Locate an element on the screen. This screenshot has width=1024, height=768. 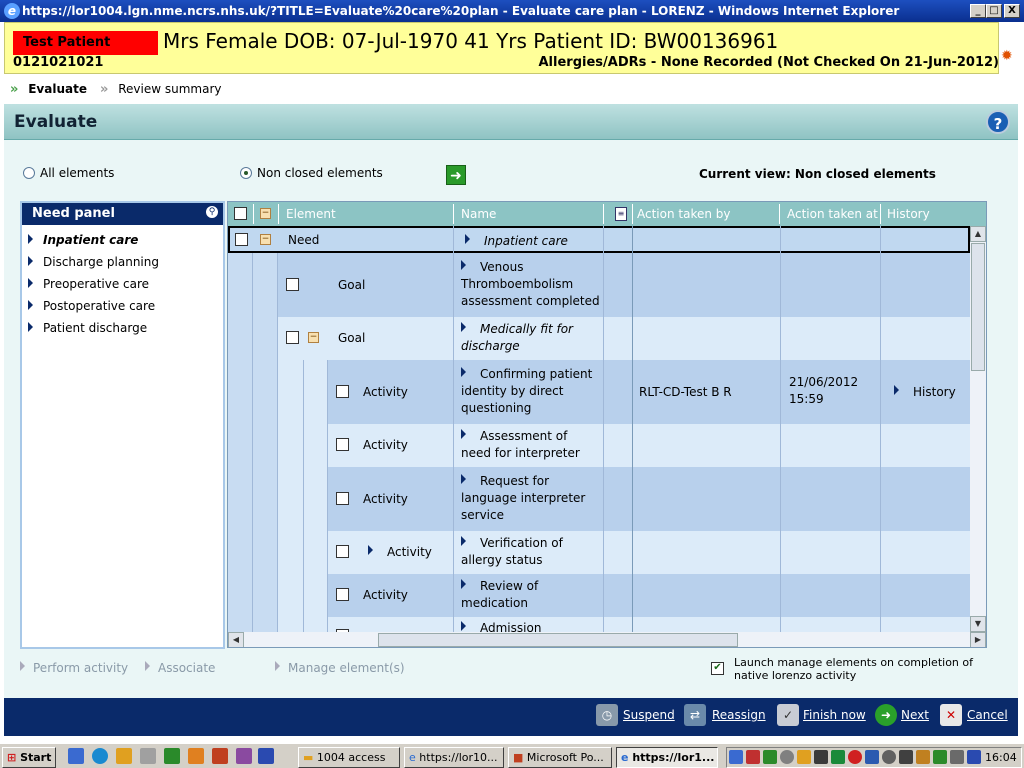
quicklaunch-browser-icon is located at coordinates (100, 756).